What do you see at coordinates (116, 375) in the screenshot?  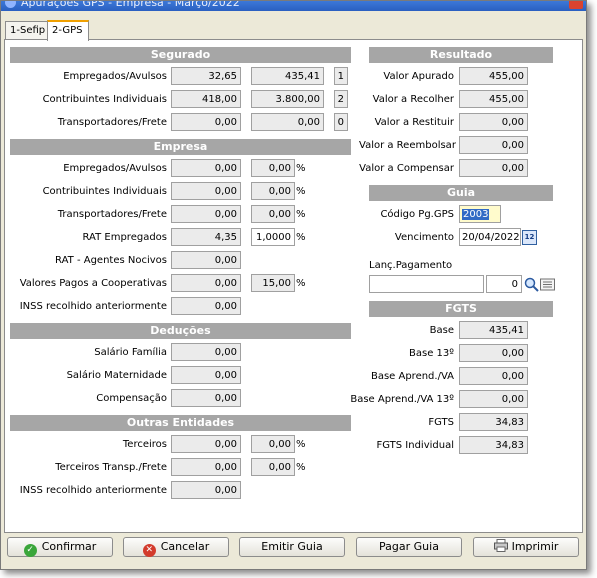 I see `deducoes-maternidade-label: Salário Maternidade` at bounding box center [116, 375].